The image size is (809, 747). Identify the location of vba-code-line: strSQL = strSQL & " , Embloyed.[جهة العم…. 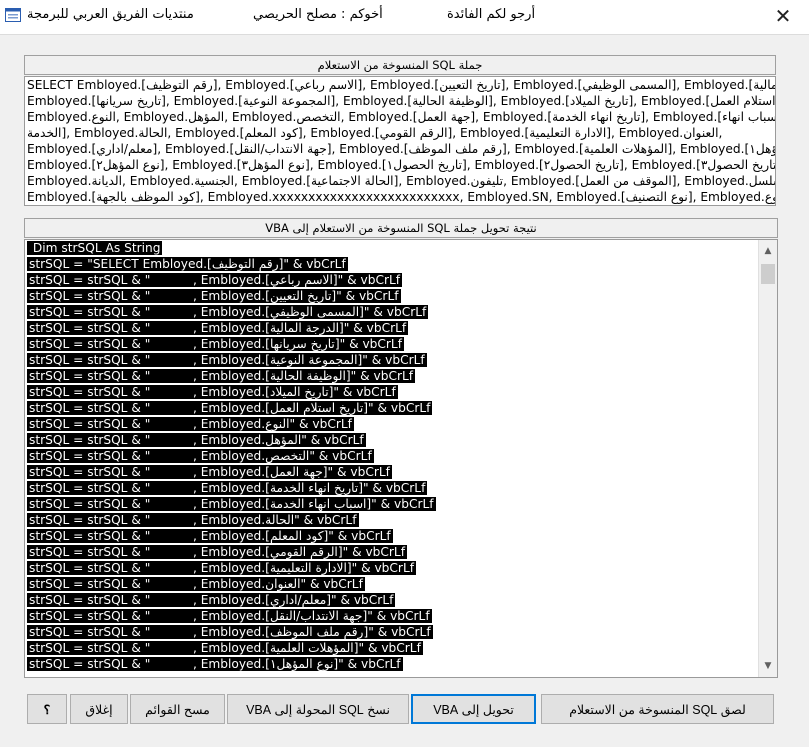
(392, 472).